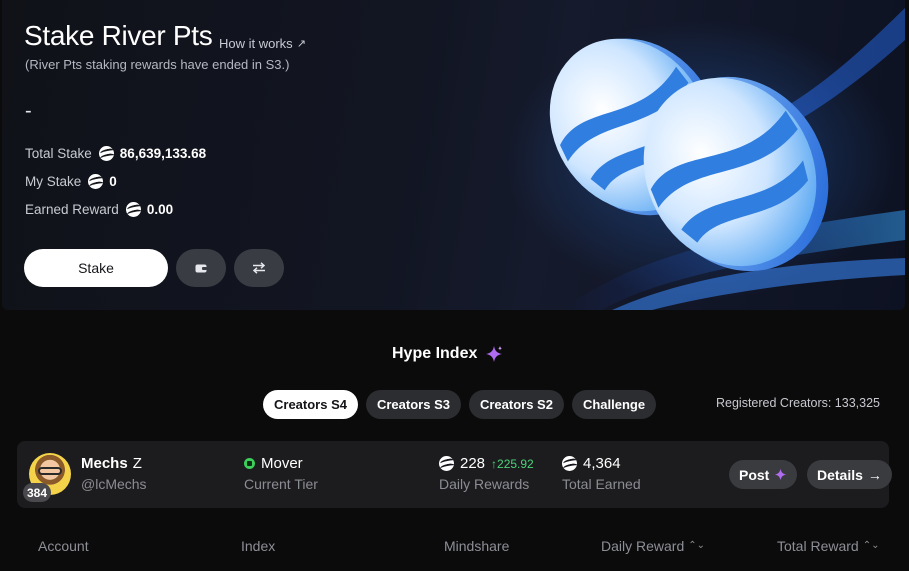  Describe the element at coordinates (249, 463) in the screenshot. I see `tier-badge-icon` at that location.